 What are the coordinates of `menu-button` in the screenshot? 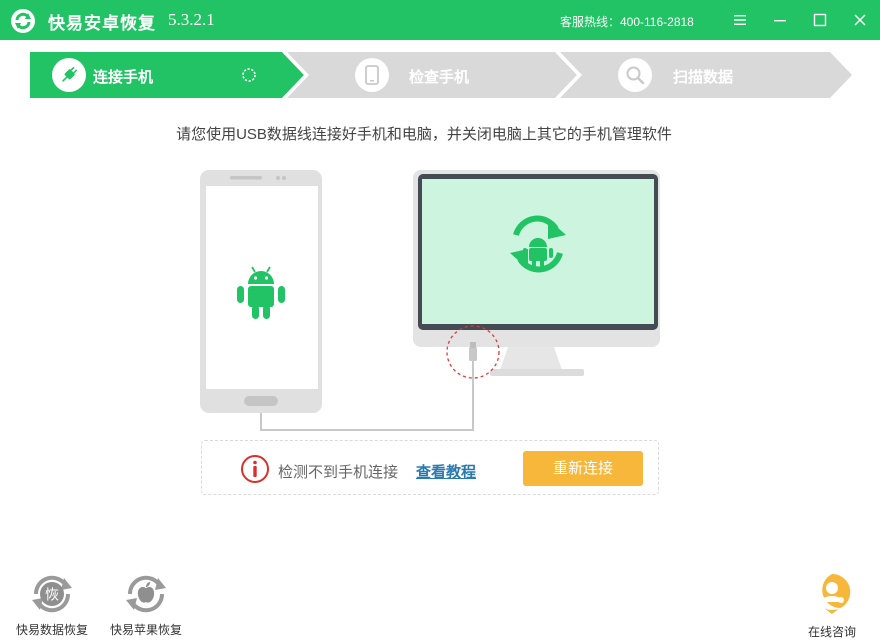 It's located at (740, 20).